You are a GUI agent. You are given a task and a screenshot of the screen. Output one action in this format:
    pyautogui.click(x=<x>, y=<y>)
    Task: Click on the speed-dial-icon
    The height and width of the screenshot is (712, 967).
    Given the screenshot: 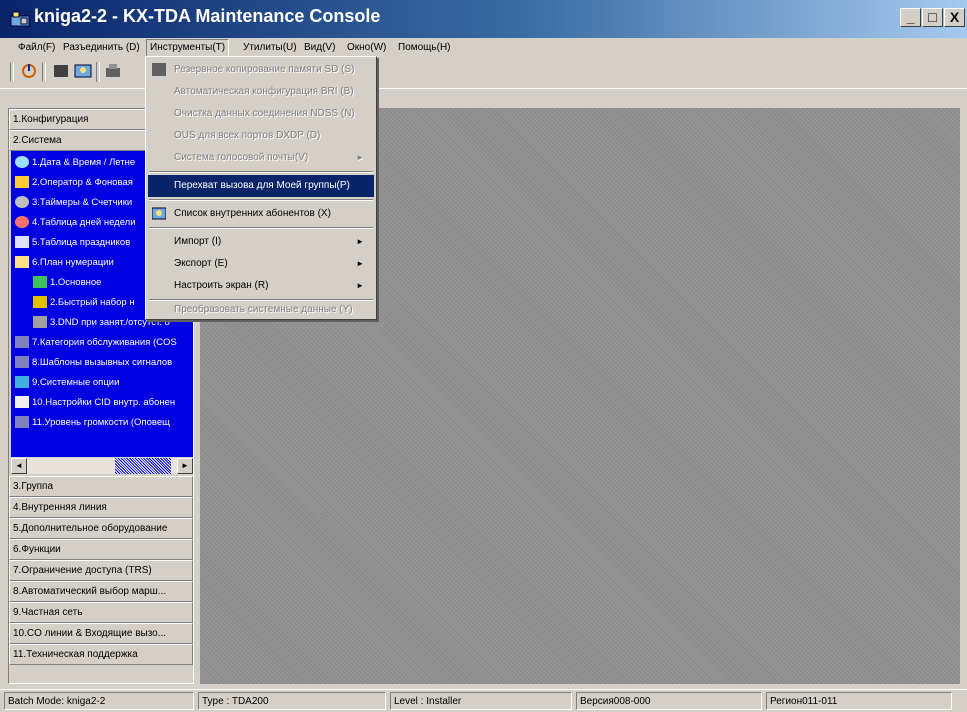 What is the action you would take?
    pyautogui.click(x=40, y=302)
    